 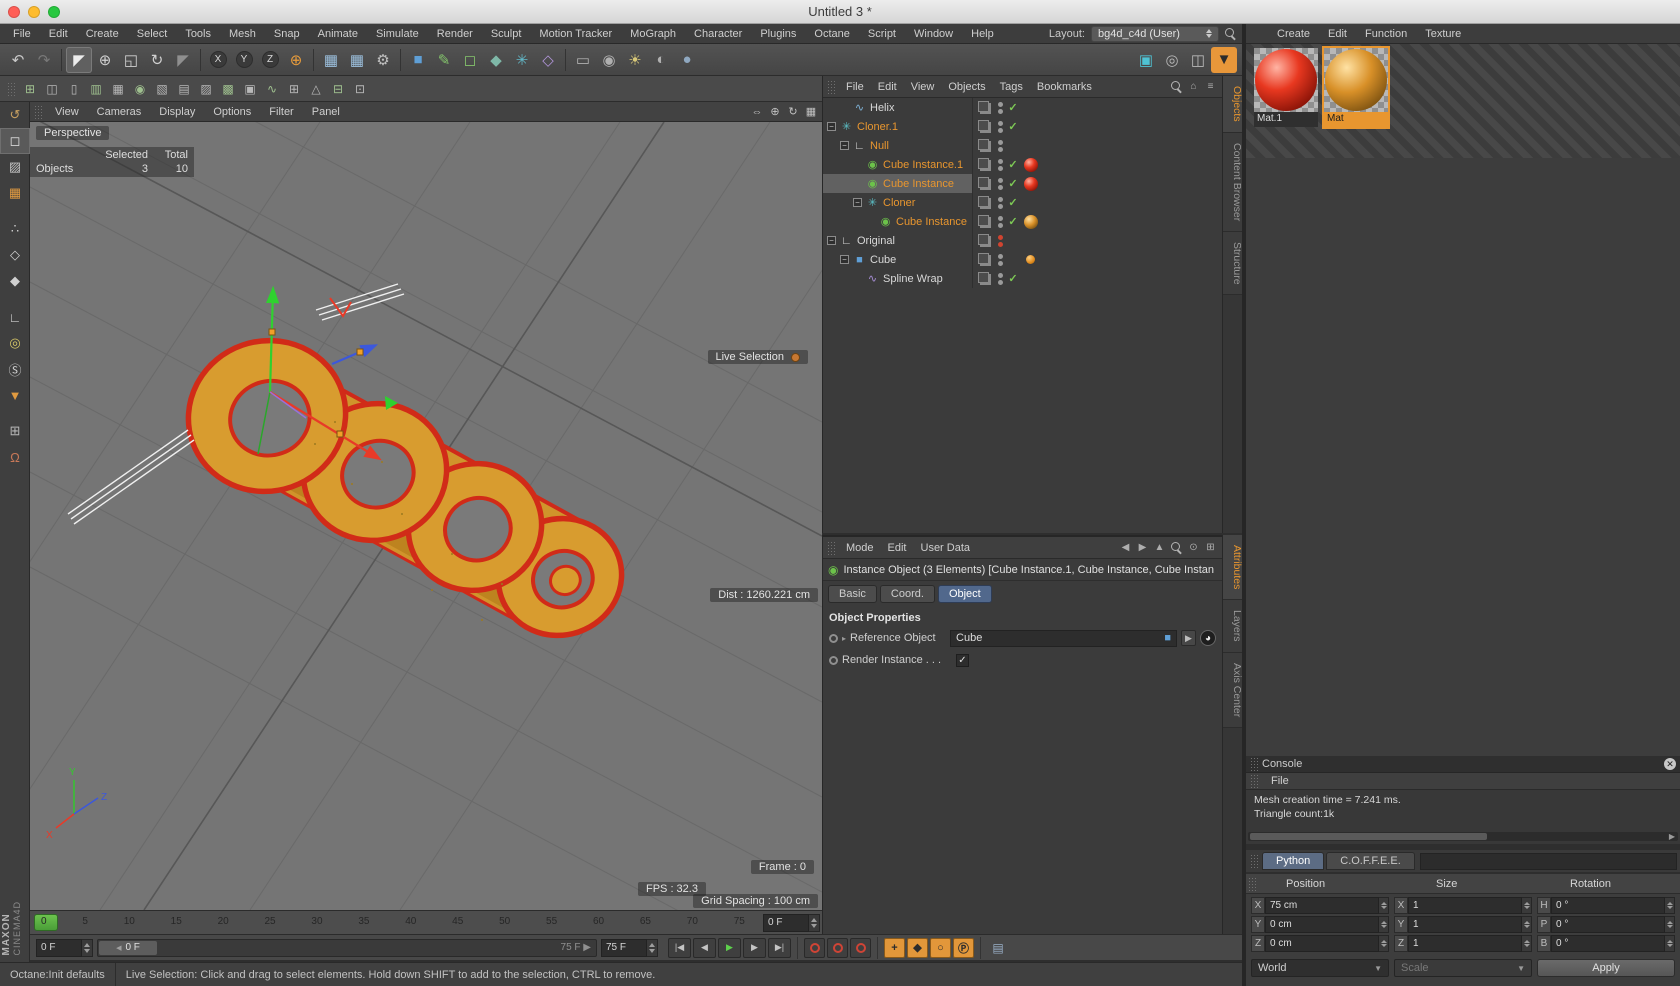 I want to click on panel-grip, so click(x=831, y=86).